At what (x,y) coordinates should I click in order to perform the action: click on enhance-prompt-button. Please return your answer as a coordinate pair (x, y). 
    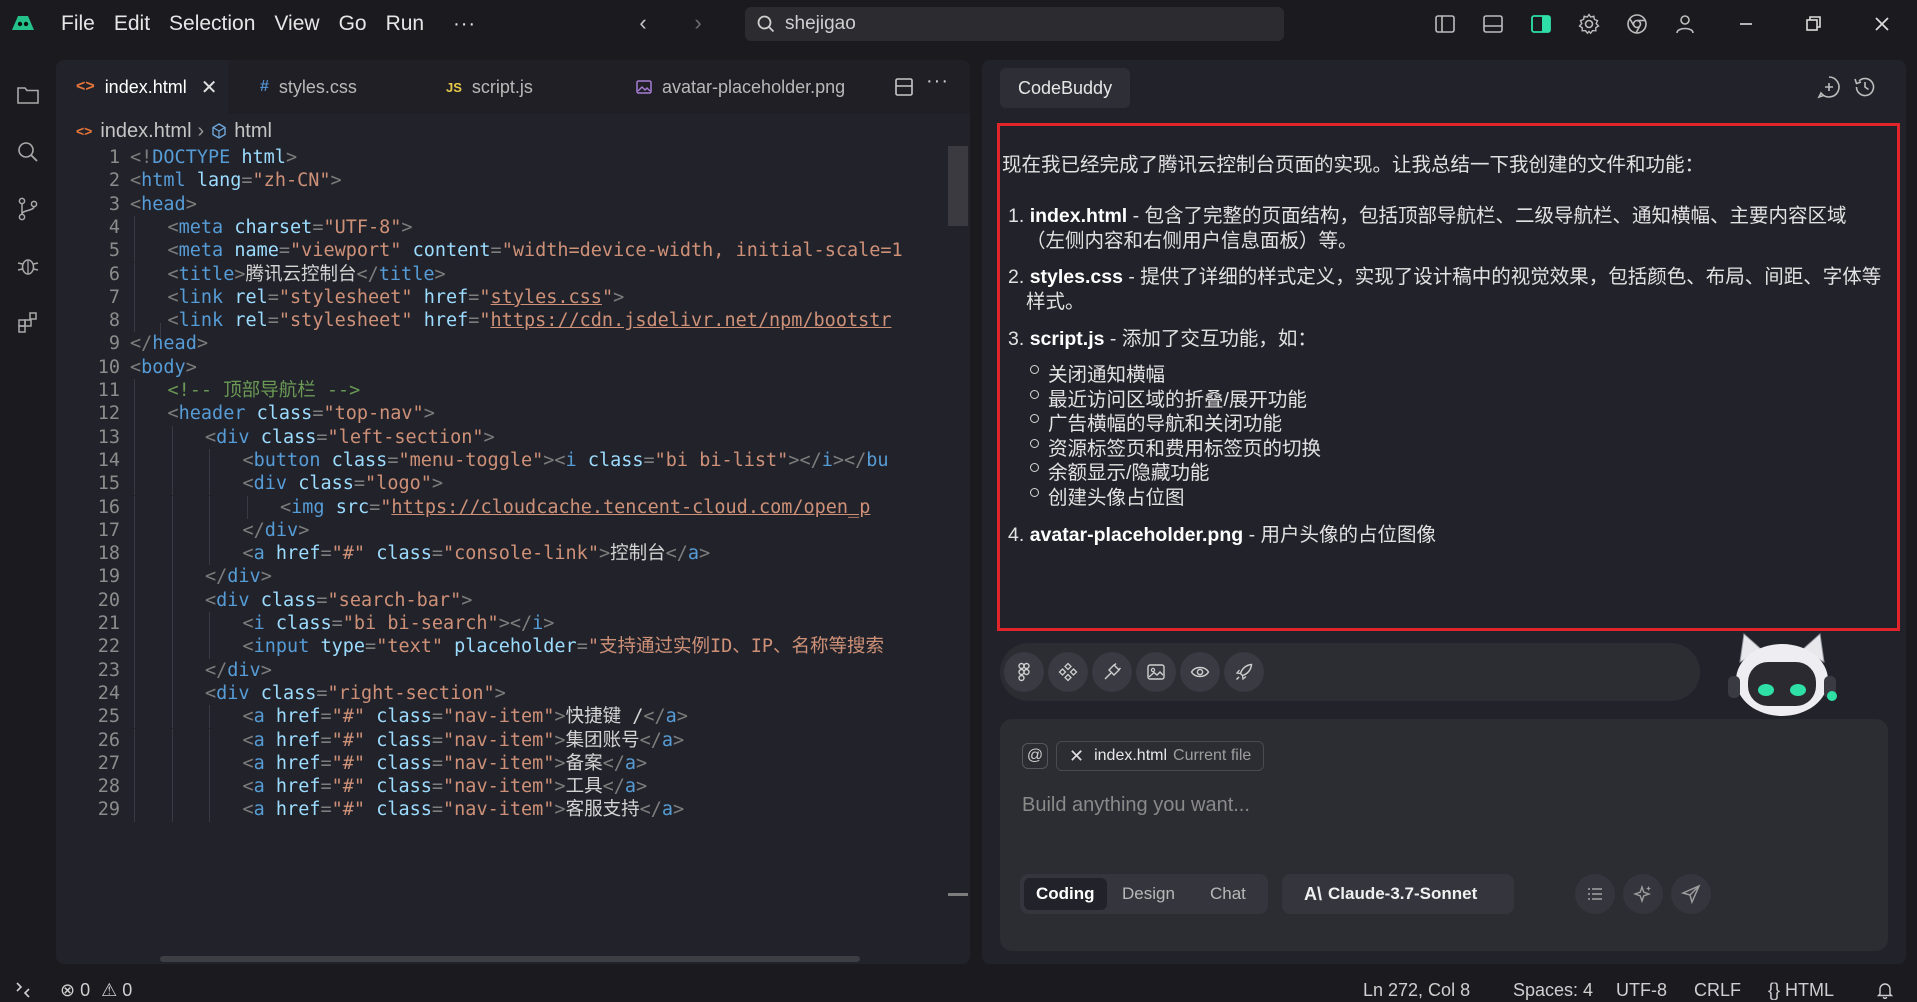
    Looking at the image, I should click on (1643, 894).